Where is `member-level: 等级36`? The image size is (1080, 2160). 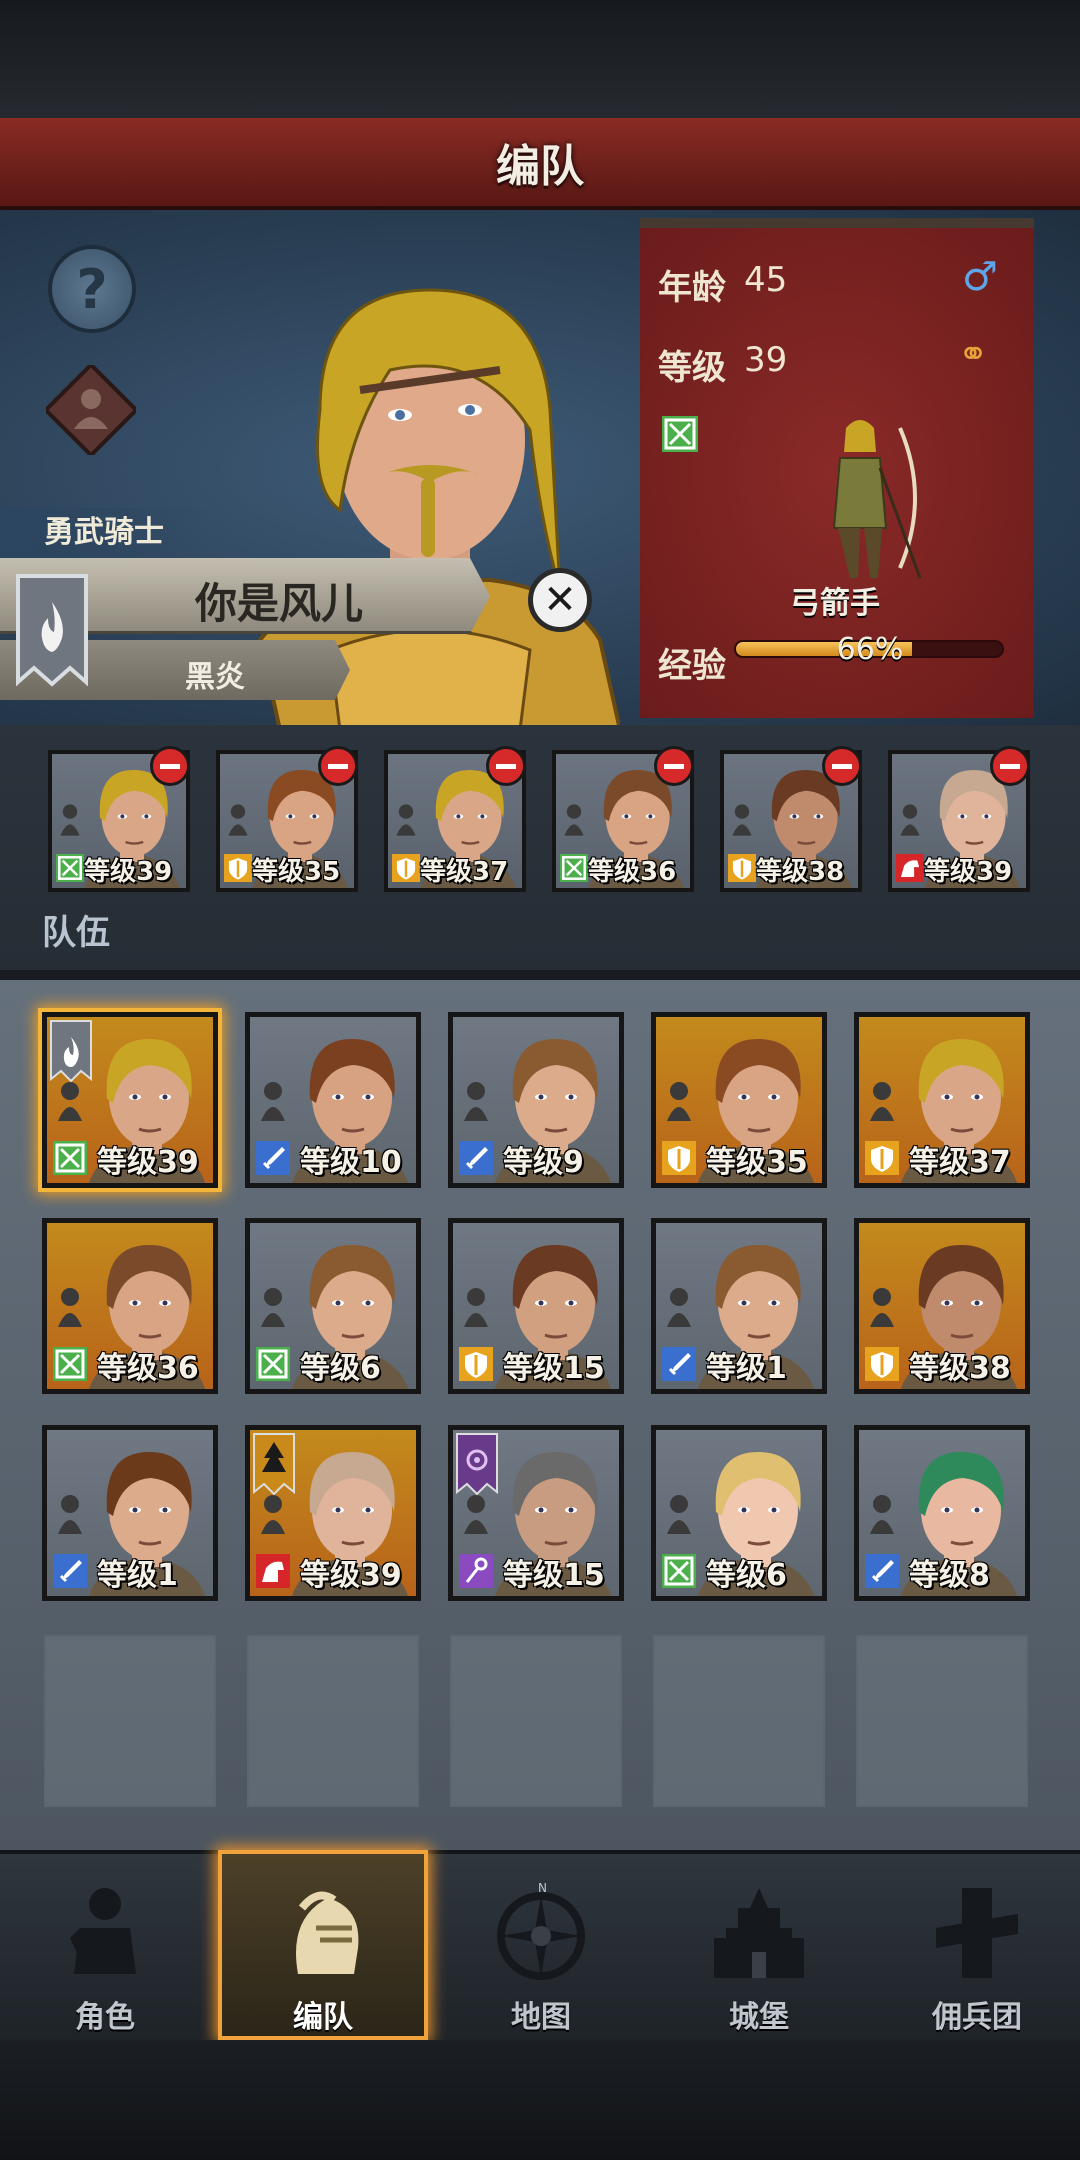
member-level: 等级36 is located at coordinates (632, 872).